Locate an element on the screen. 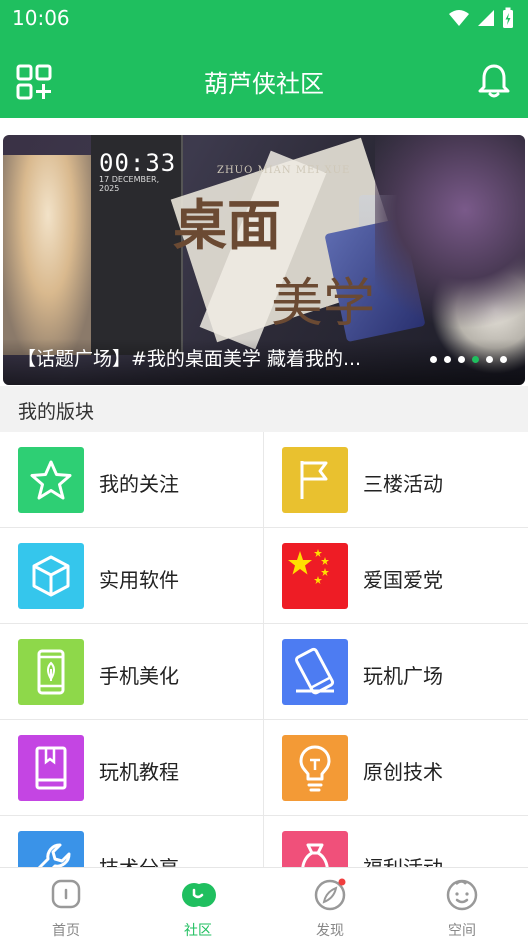 This screenshot has width=528, height=939. face-icon is located at coordinates (462, 895).